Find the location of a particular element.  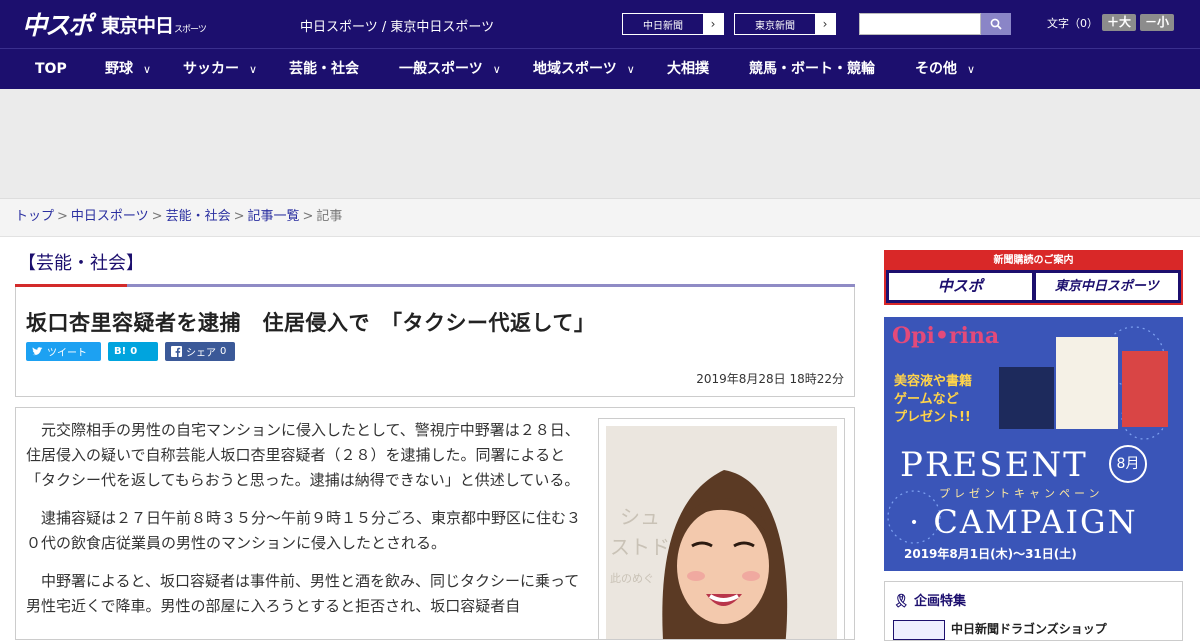

nav-entertainment: 芸能・社会 is located at coordinates (324, 69).